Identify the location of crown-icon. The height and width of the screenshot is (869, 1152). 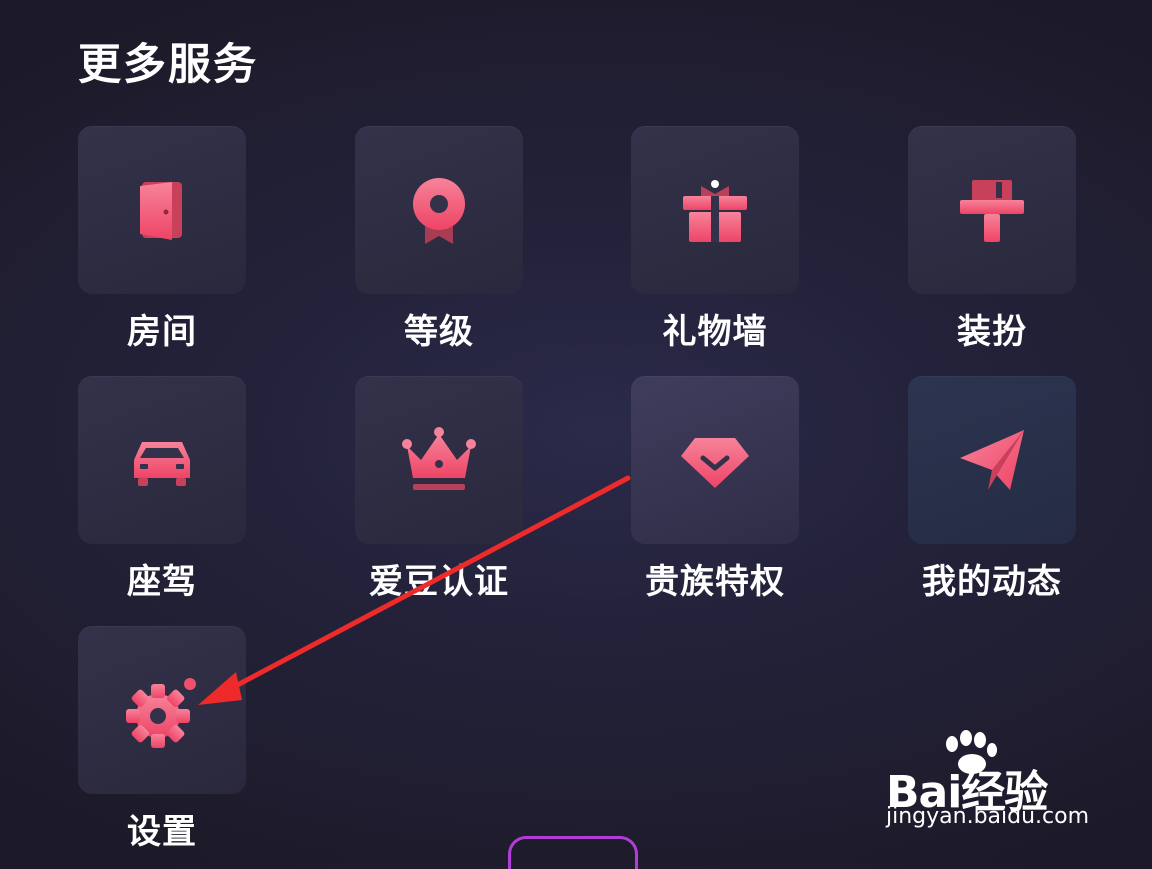
(439, 458).